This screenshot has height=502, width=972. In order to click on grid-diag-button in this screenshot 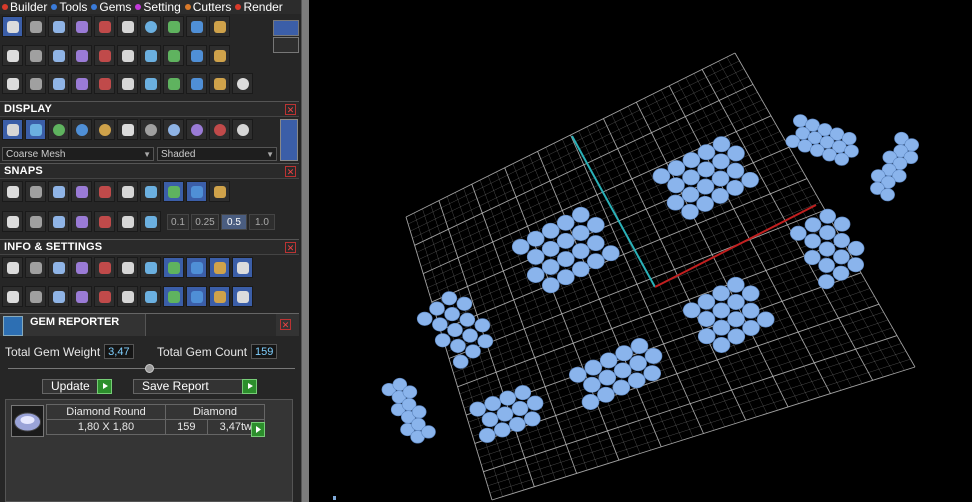, I will do `click(81, 221)`.